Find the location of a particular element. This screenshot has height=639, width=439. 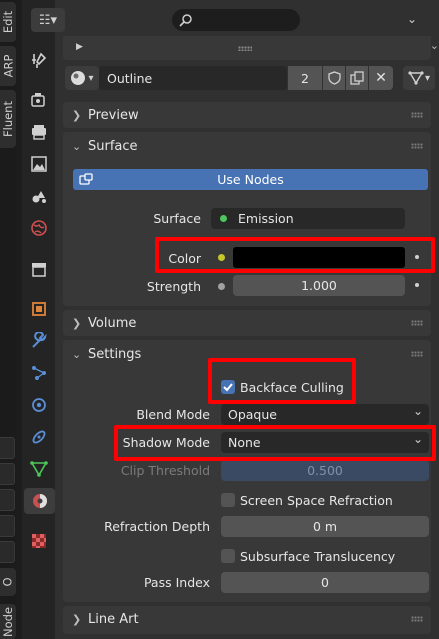

duplicate-button is located at coordinates (357, 78).